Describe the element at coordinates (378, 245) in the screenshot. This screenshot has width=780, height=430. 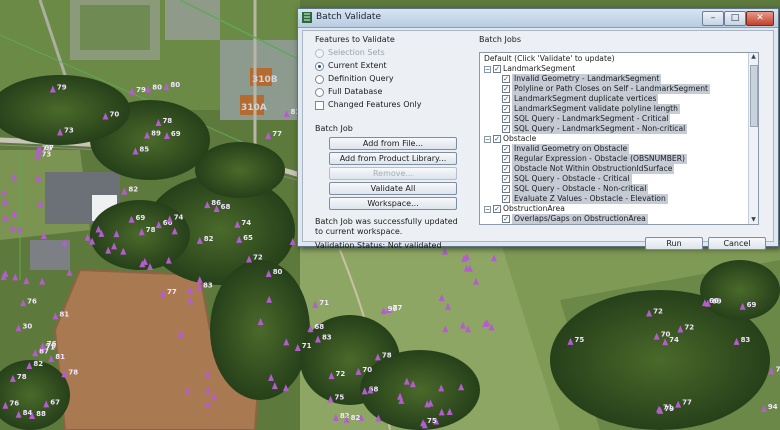
I see `validation-status: Validation Status: Not validated` at that location.